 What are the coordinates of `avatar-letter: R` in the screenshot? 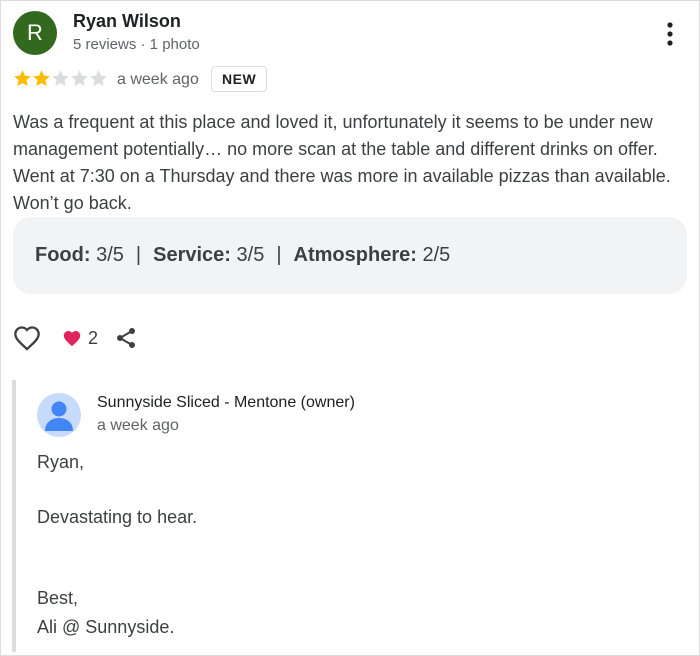 It's located at (35, 32).